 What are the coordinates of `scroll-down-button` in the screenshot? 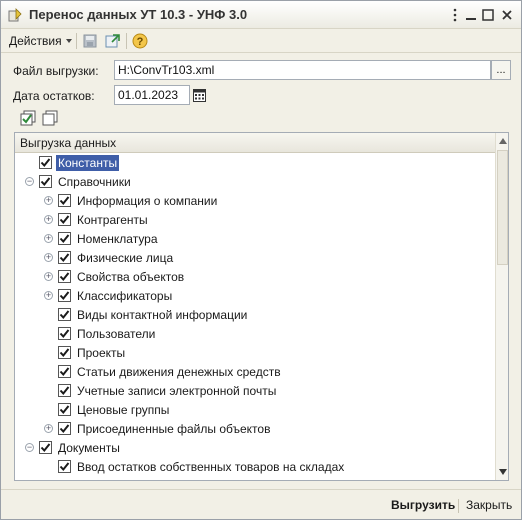 It's located at (502, 472).